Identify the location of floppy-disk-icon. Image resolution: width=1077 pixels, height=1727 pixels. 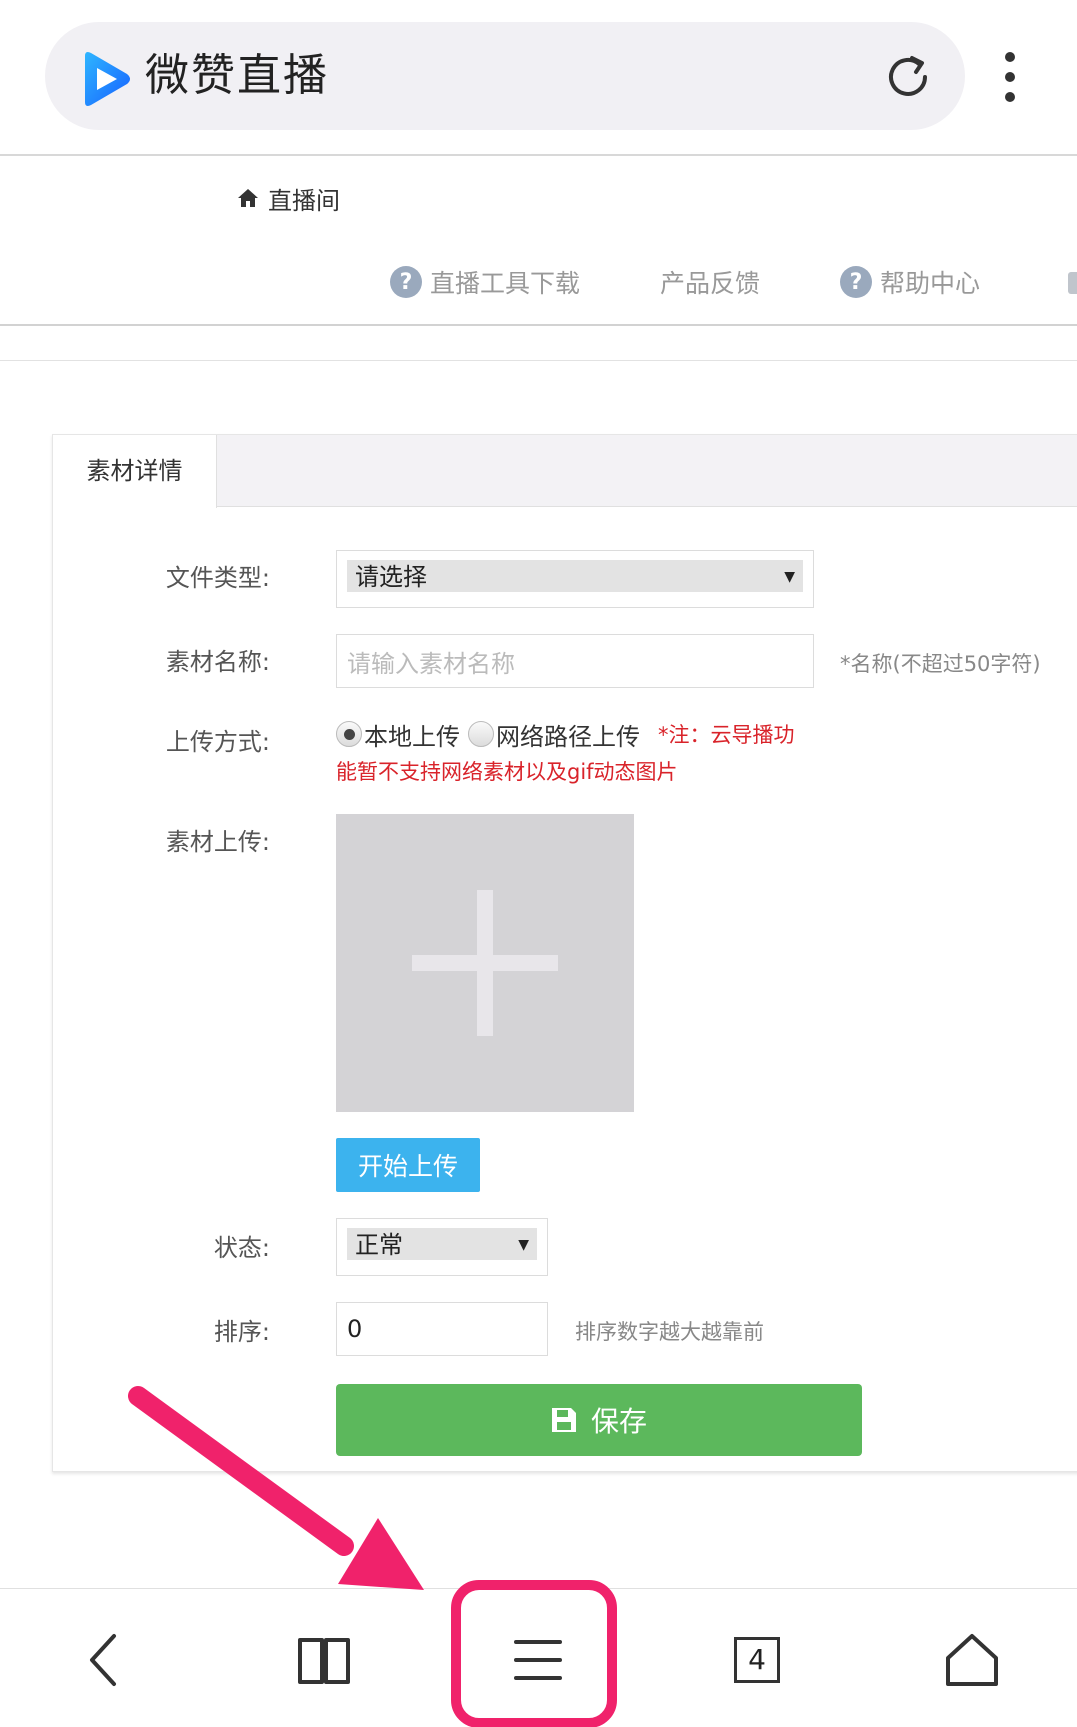
(563, 1420).